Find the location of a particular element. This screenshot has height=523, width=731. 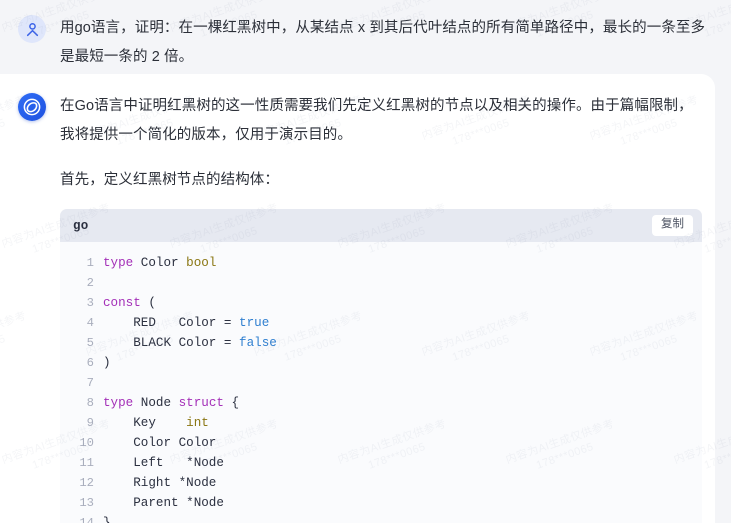

code-line-number: 7 is located at coordinates (90, 383).